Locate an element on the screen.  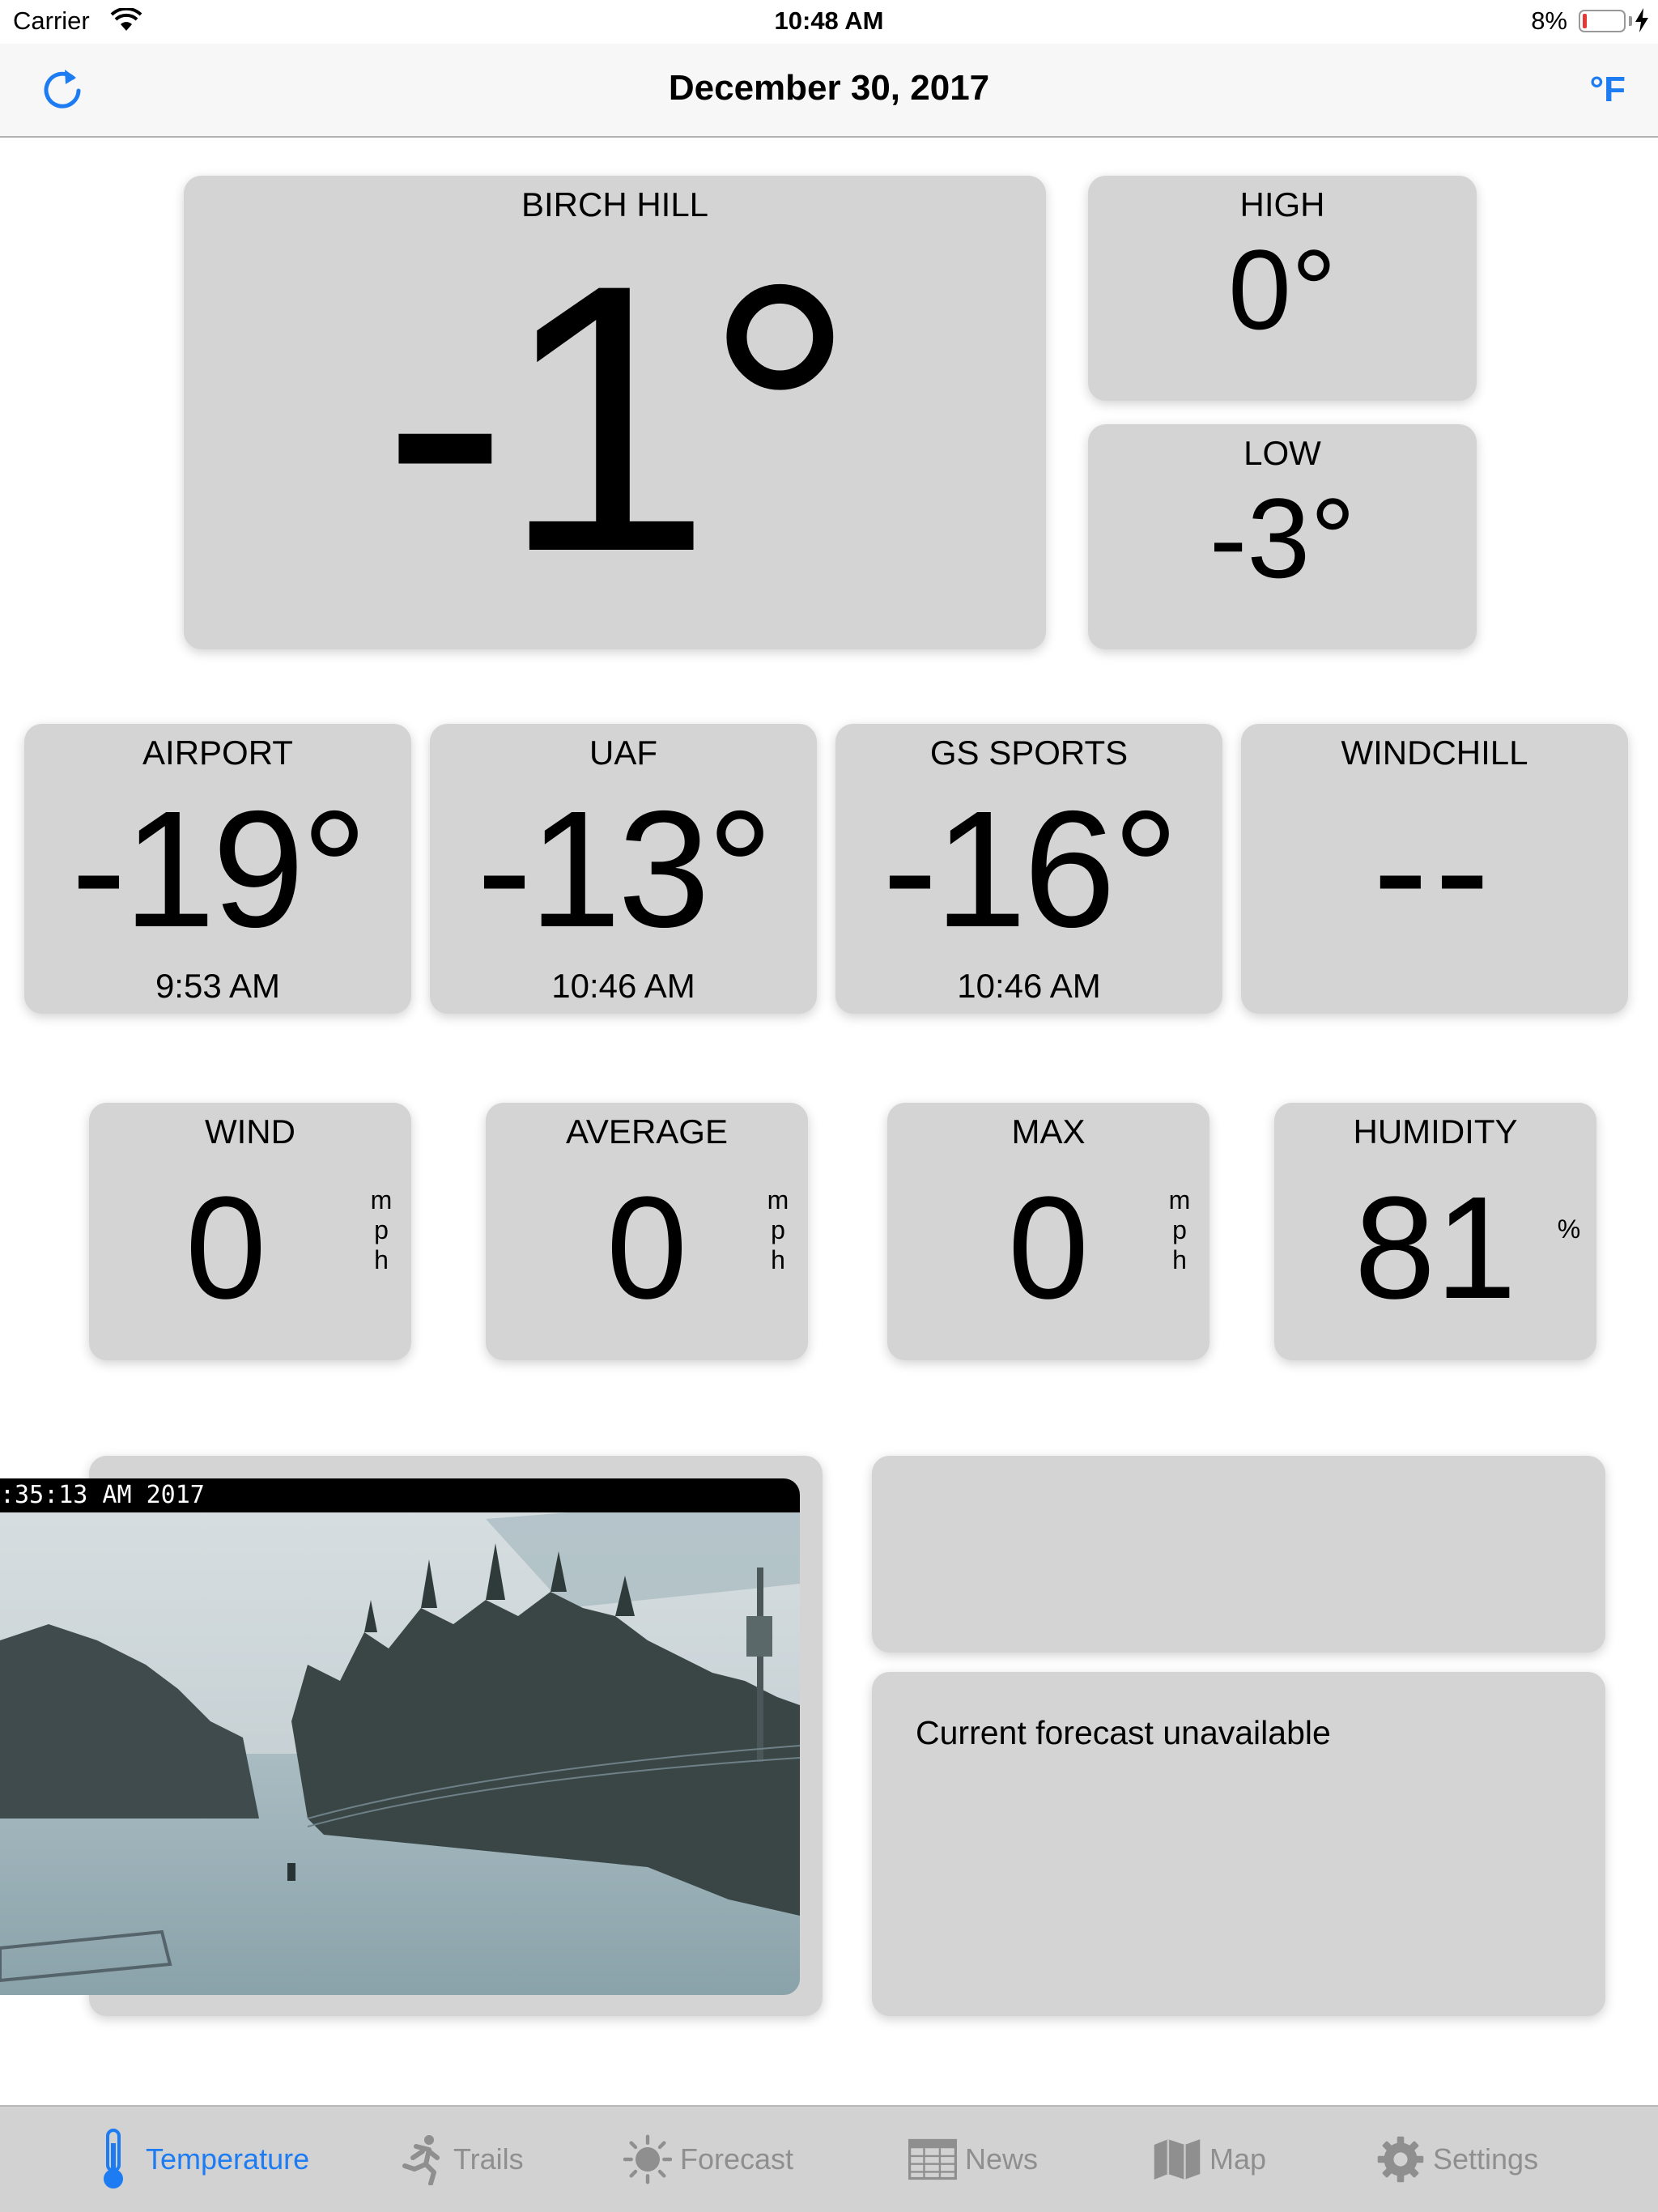
station-temperature: -- is located at coordinates (1434, 869).